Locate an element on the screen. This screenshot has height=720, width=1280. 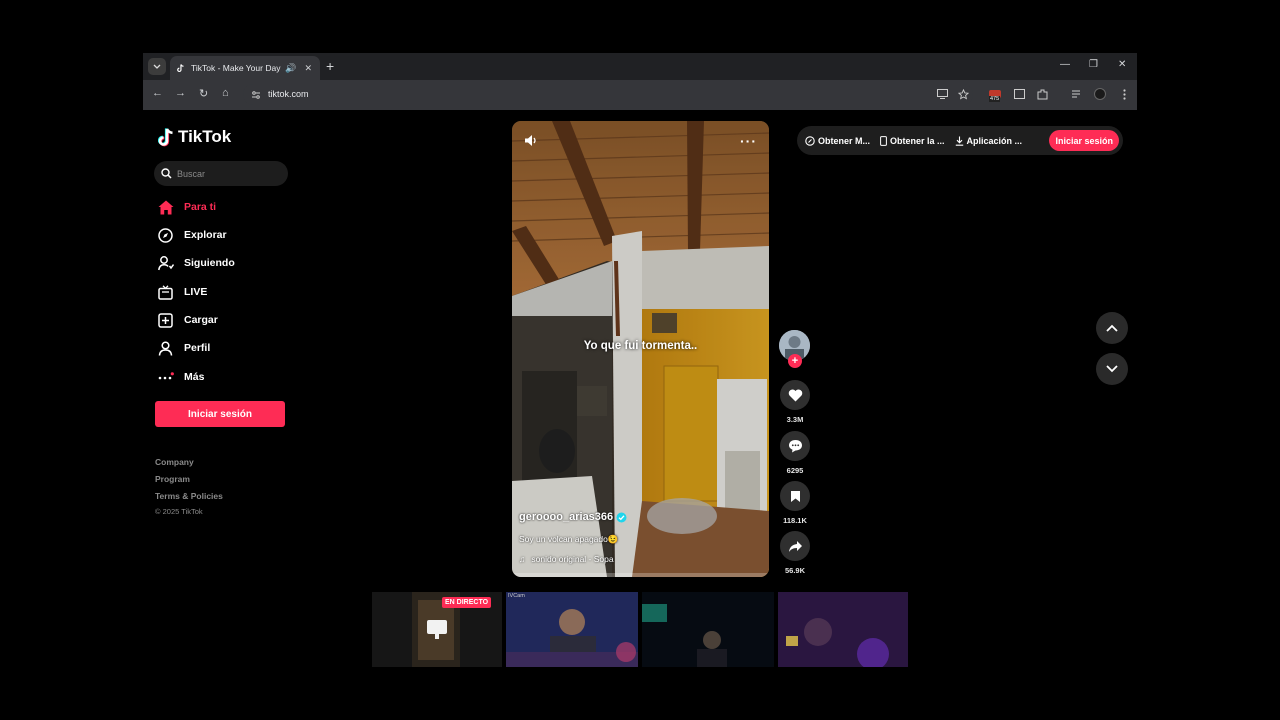
compass-icon is located at coordinates (165, 235).